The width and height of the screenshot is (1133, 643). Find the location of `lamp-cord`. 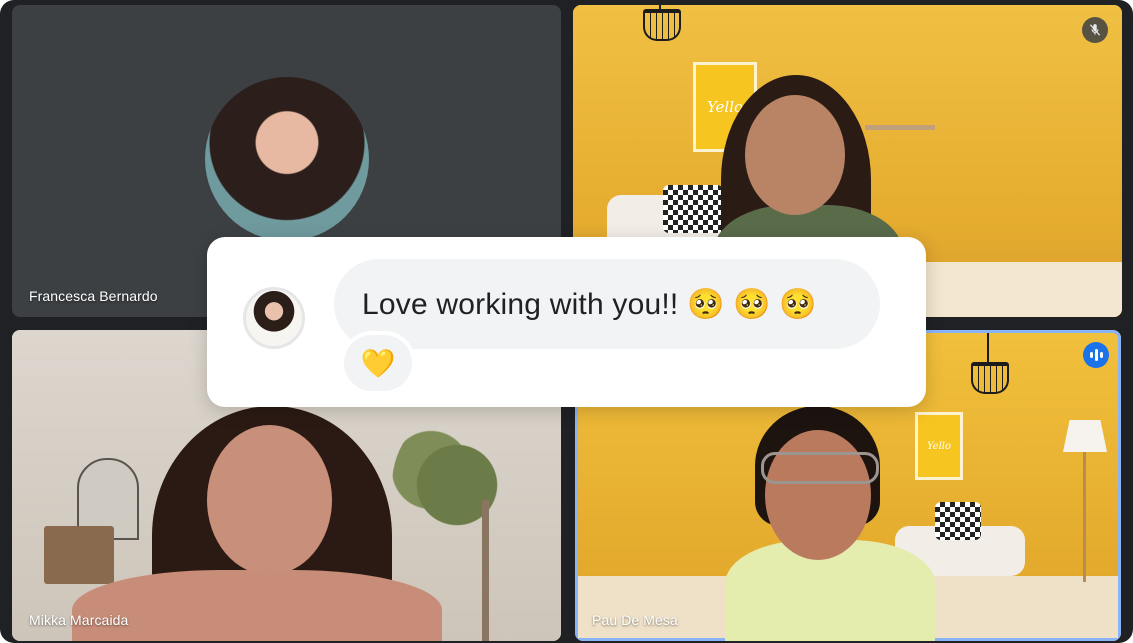

lamp-cord is located at coordinates (988, 348).